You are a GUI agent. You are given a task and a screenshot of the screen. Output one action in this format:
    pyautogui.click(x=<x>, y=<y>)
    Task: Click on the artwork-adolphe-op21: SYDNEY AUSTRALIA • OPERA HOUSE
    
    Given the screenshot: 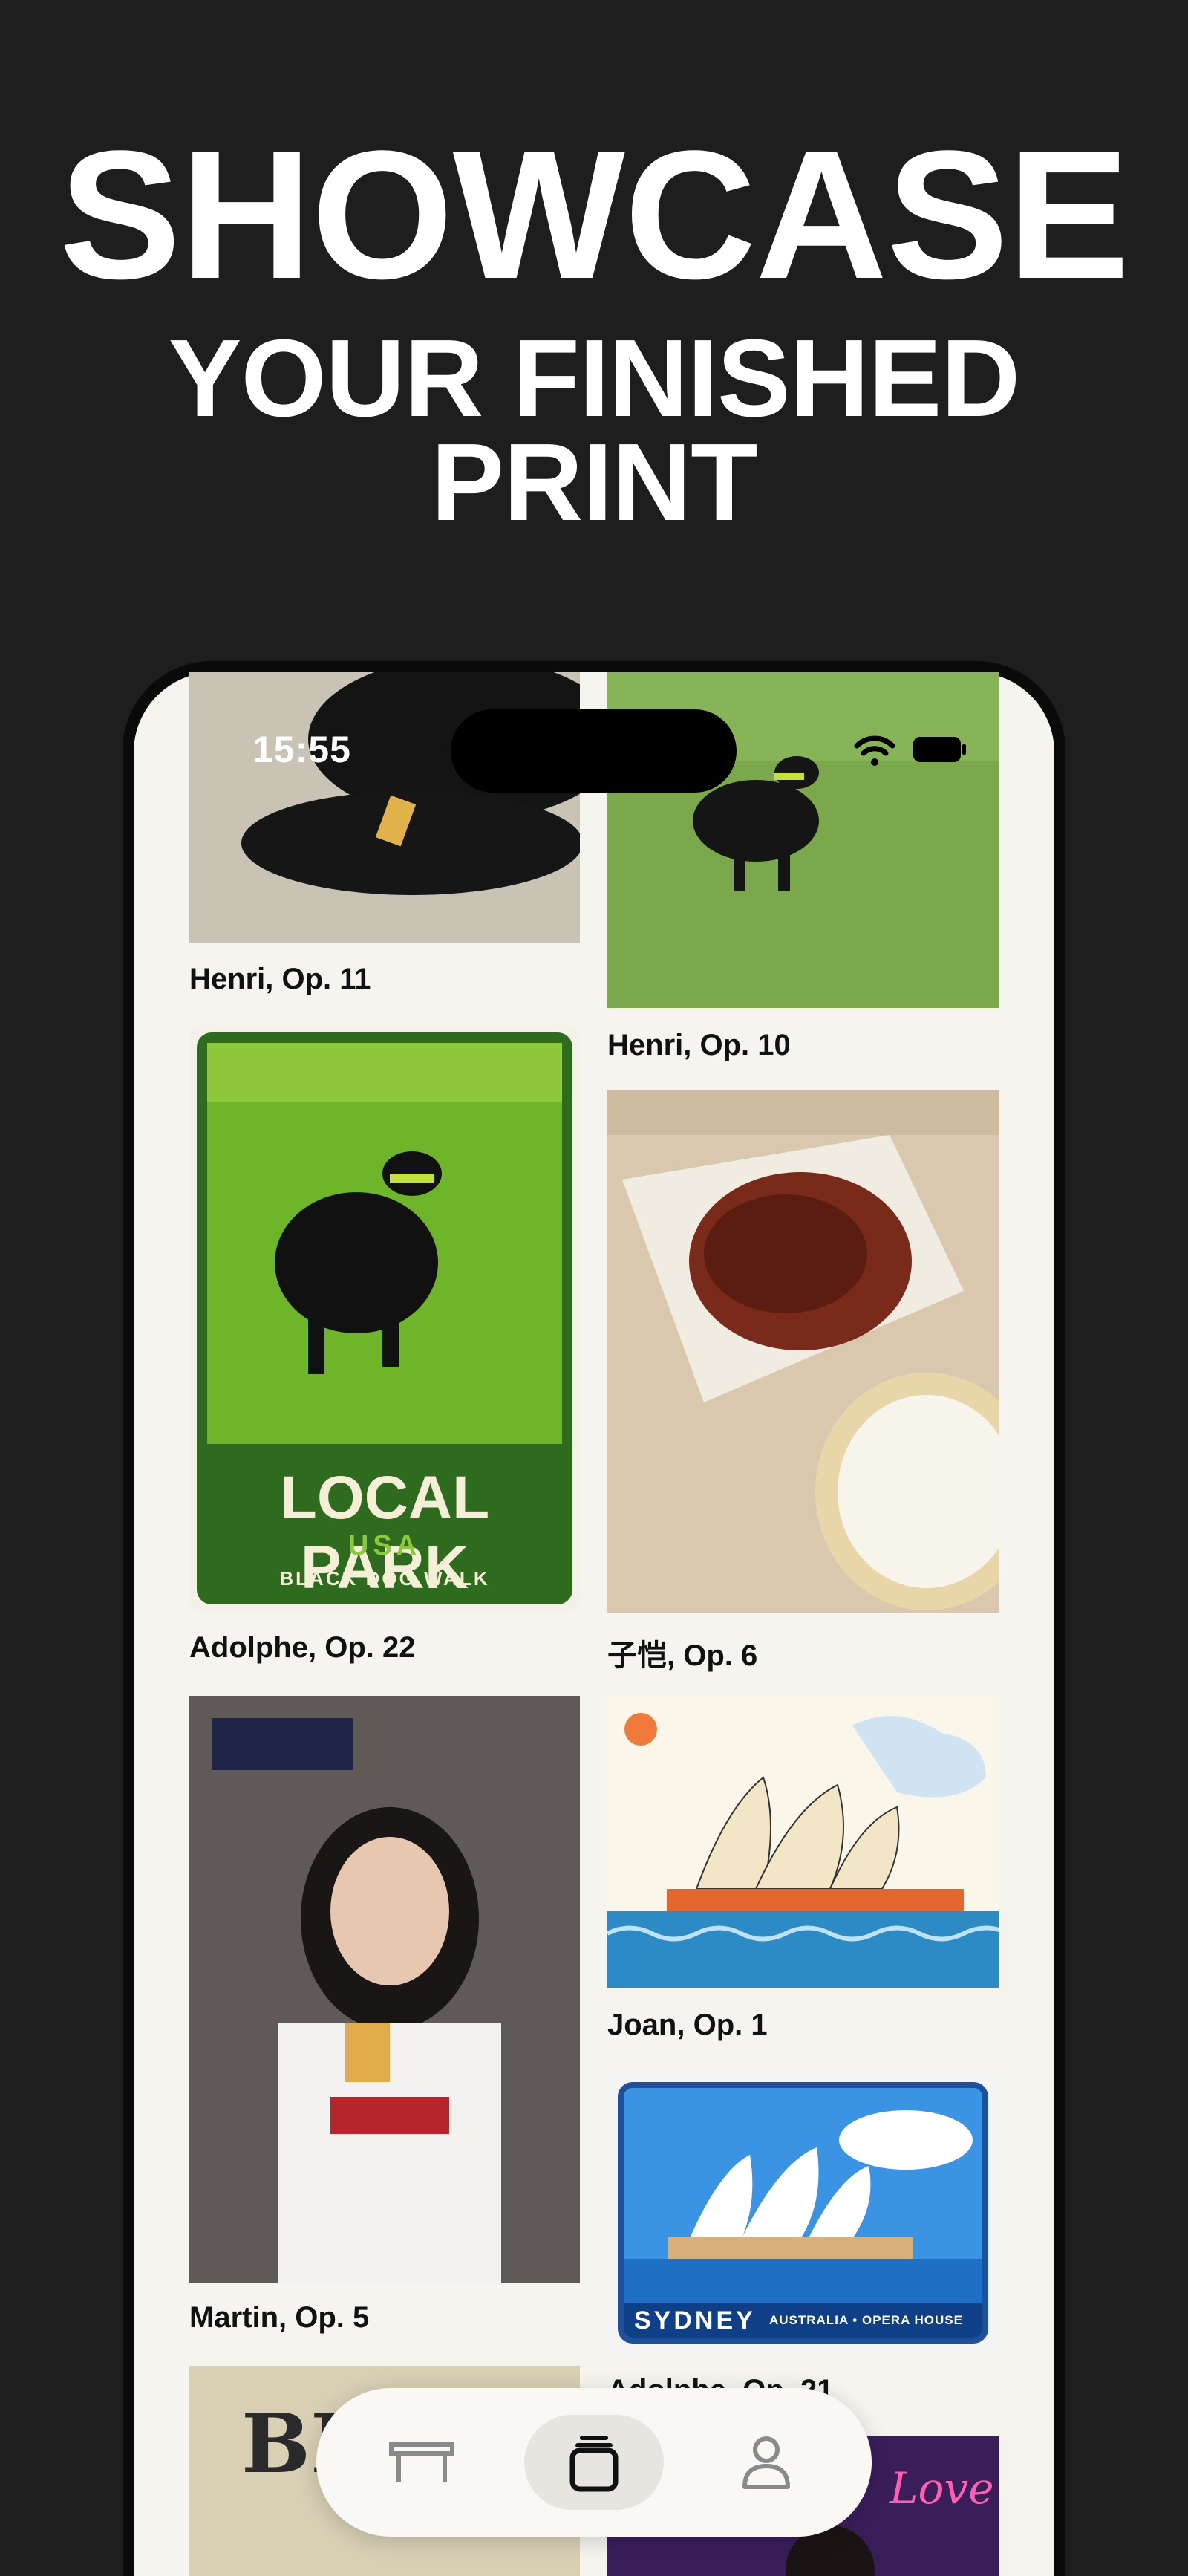 What is the action you would take?
    pyautogui.click(x=803, y=2213)
    